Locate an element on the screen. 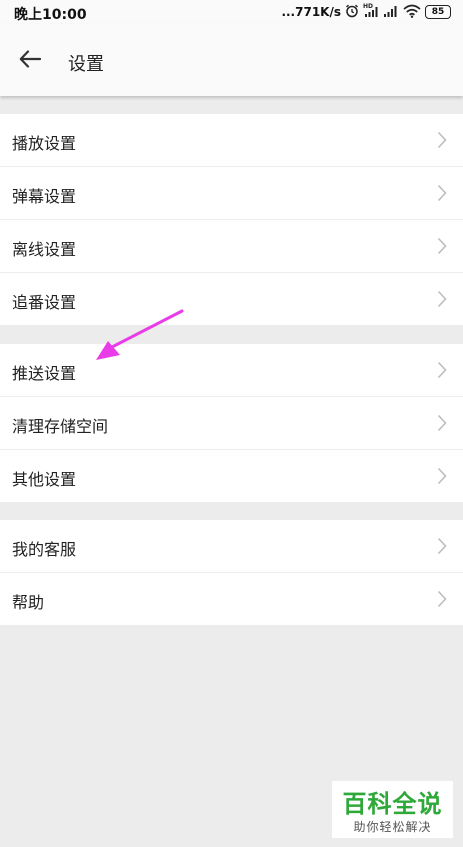  status-time: 晚上10:00 is located at coordinates (50, 15).